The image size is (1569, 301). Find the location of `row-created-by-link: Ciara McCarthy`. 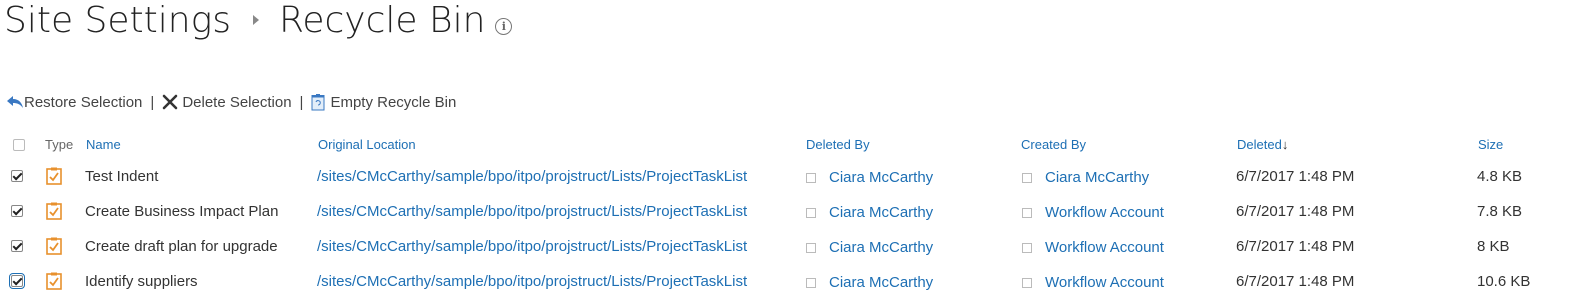

row-created-by-link: Ciara McCarthy is located at coordinates (1097, 177).